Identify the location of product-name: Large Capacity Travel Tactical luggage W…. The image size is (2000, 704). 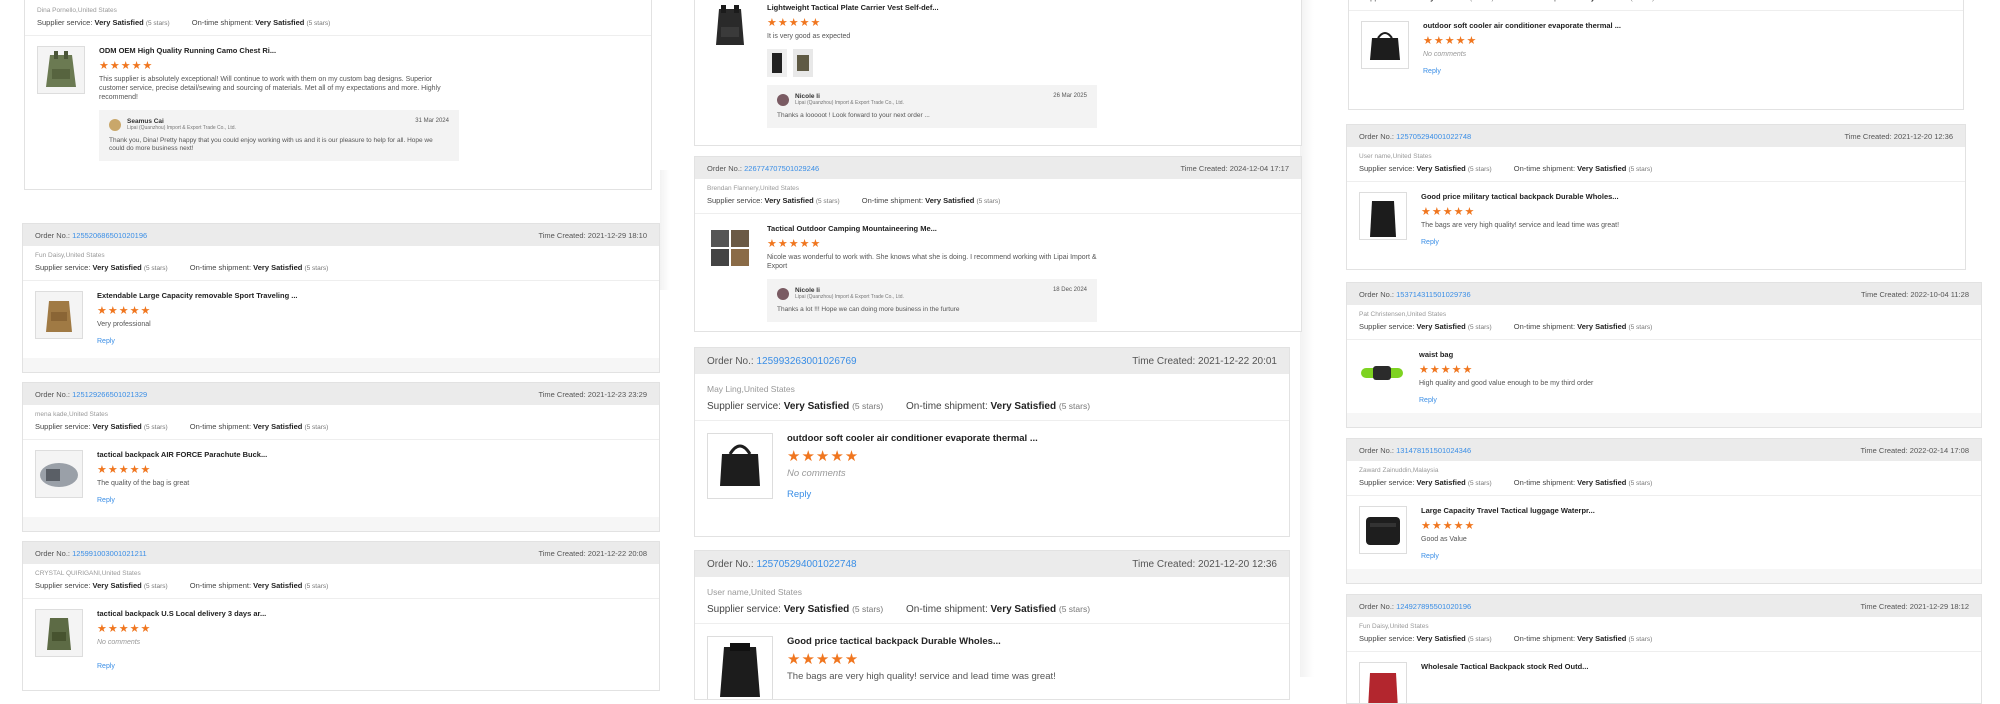
(1508, 510).